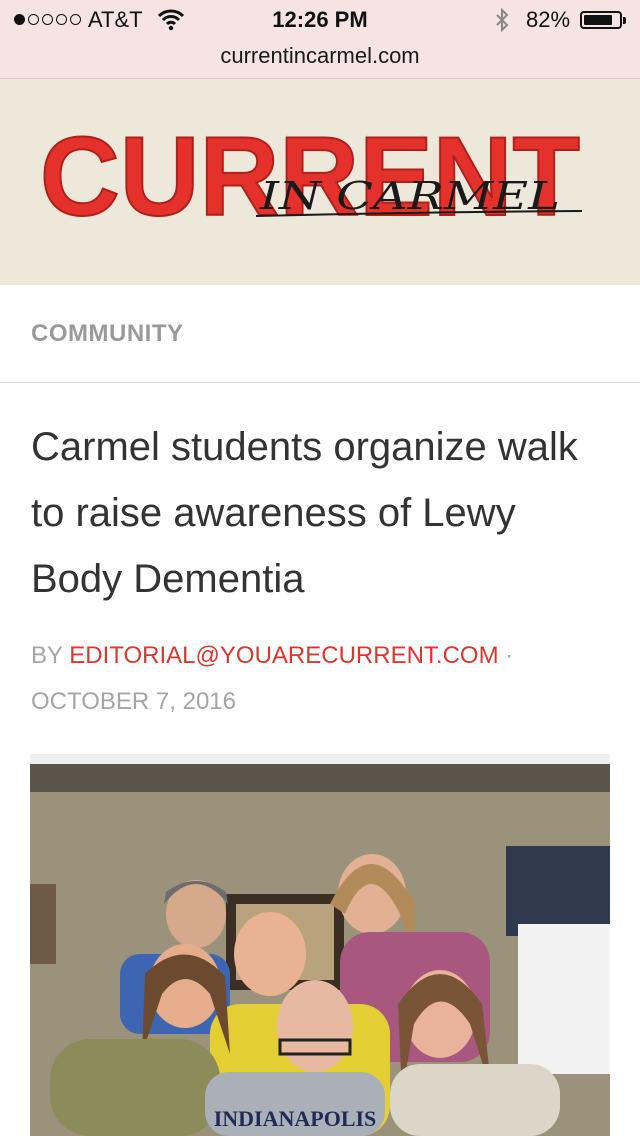 The width and height of the screenshot is (640, 1136). Describe the element at coordinates (133, 701) in the screenshot. I see `article-date: OCTOBER 7, 2016` at that location.